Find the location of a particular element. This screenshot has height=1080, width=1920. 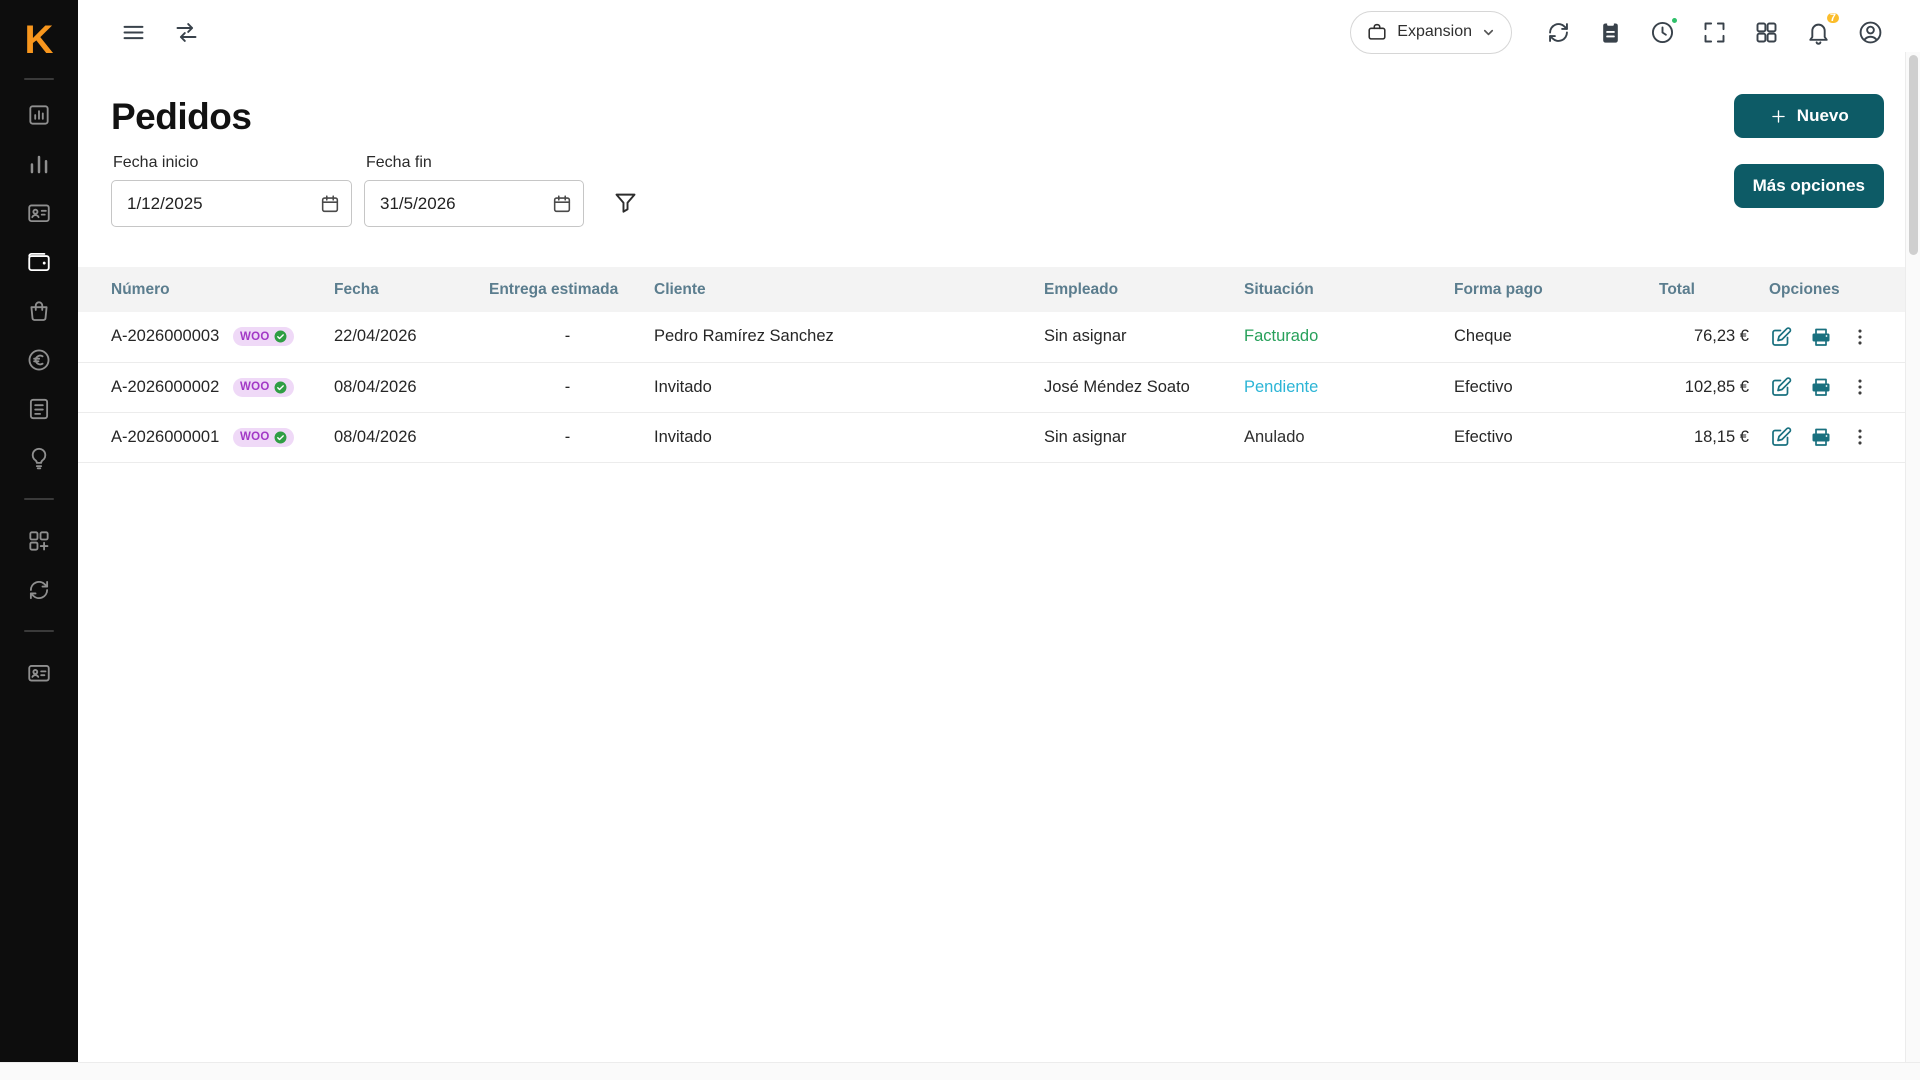

hamburger-icon is located at coordinates (133, 32).